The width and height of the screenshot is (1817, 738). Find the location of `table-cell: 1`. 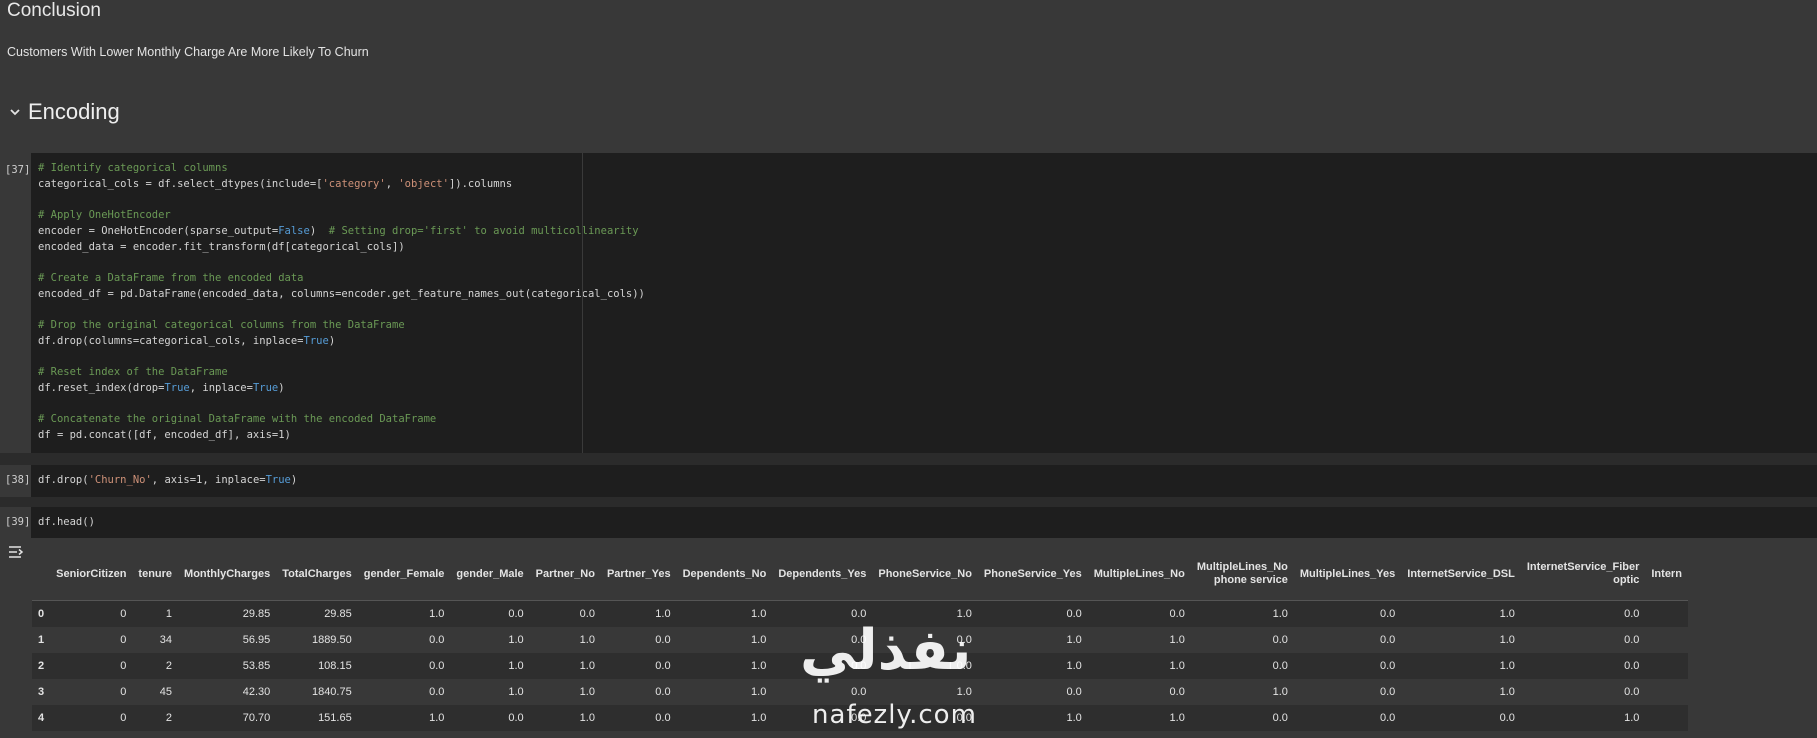

table-cell: 1 is located at coordinates (169, 614).